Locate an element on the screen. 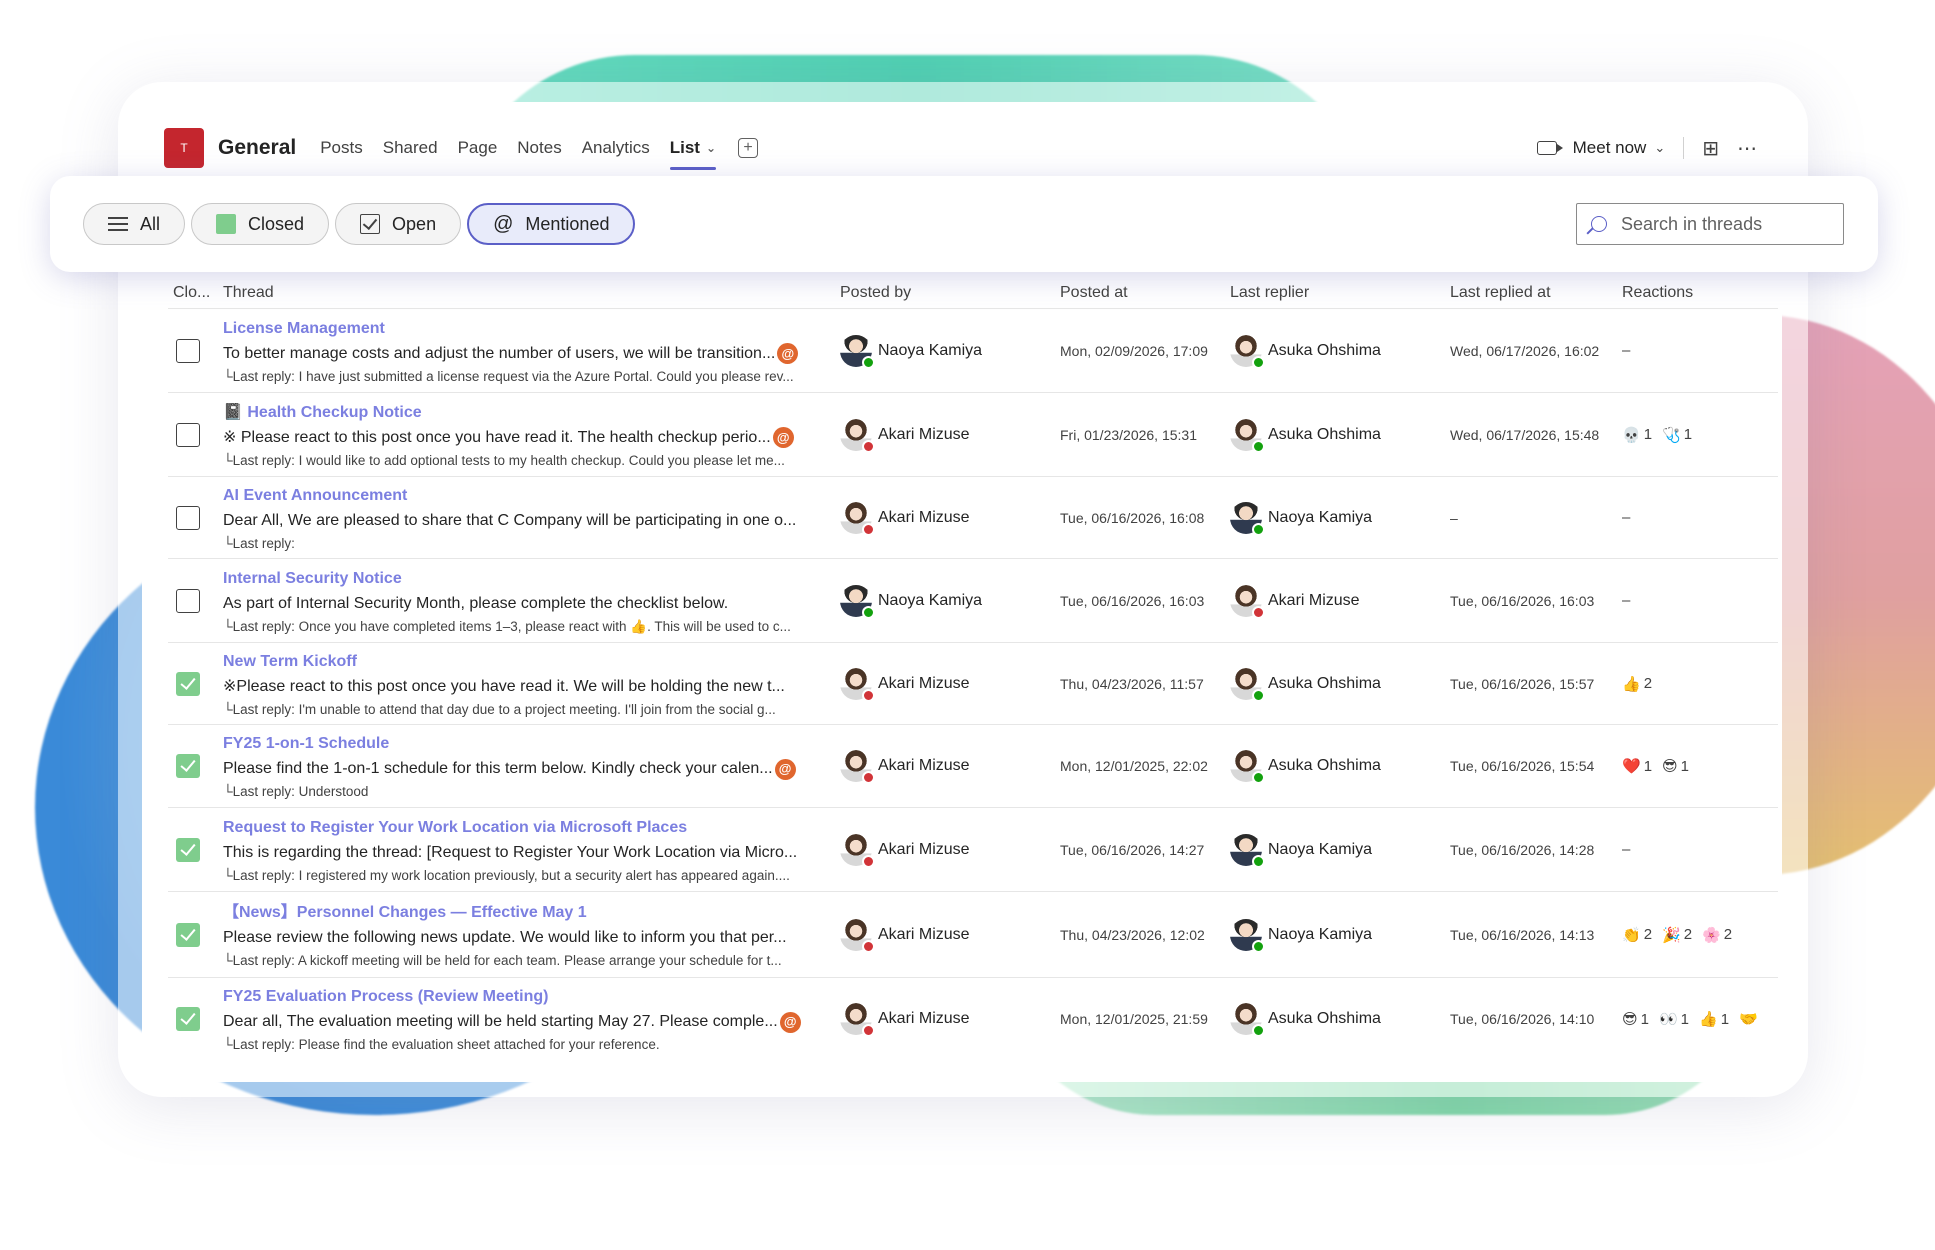 Image resolution: width=1935 pixels, height=1250 pixels. filter-all-label: All is located at coordinates (150, 223).